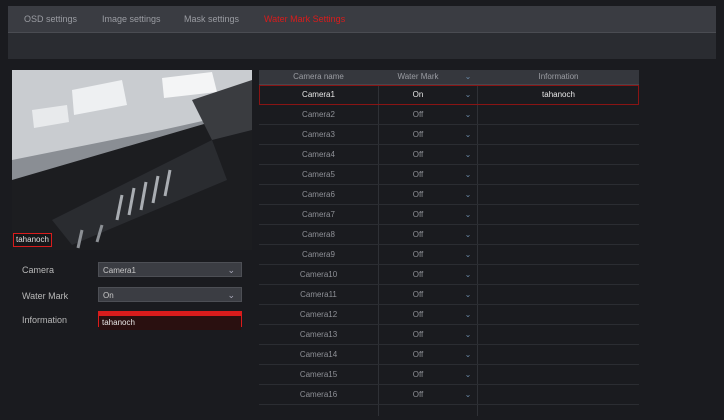 Image resolution: width=724 pixels, height=420 pixels. I want to click on camera-name-cell: Camera1, so click(318, 94).